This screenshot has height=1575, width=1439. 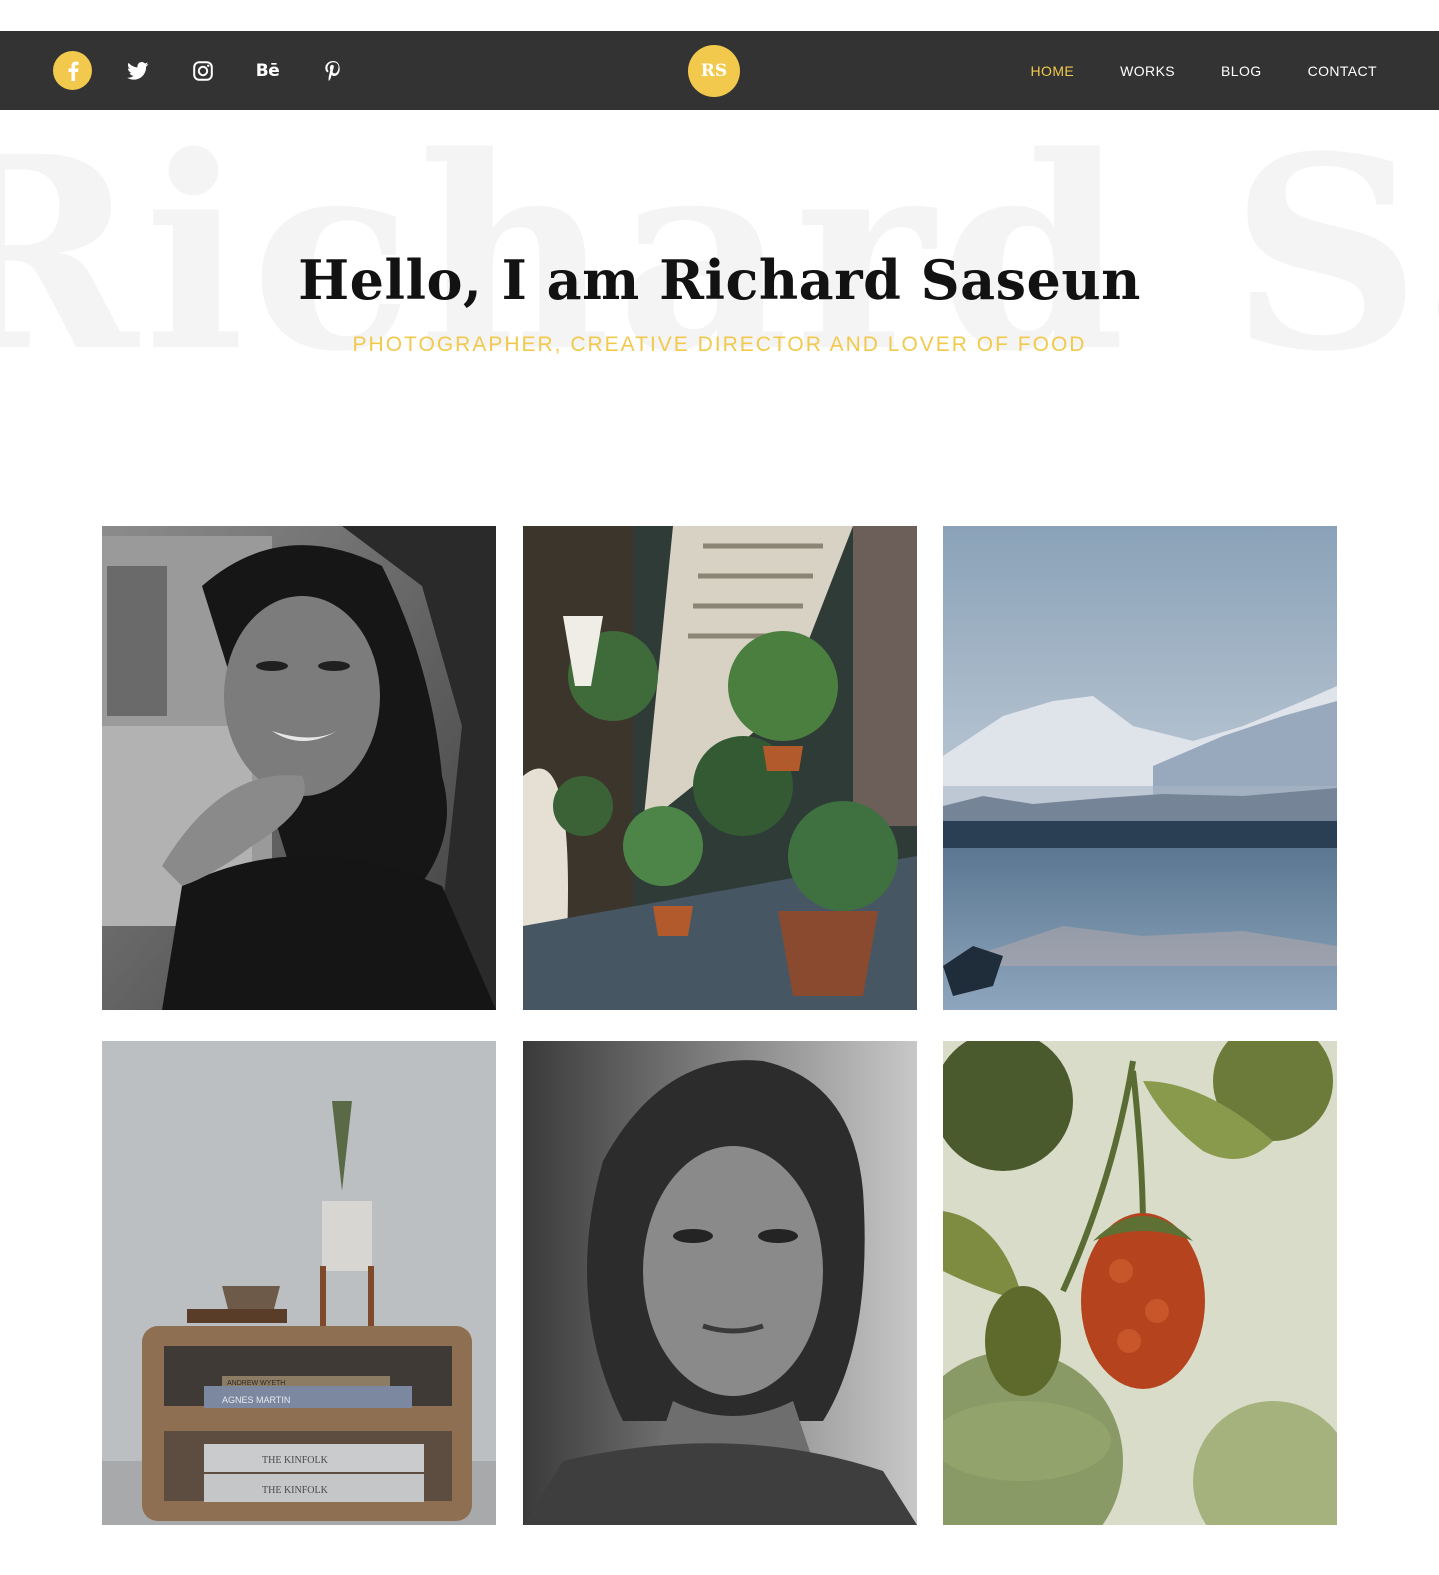 I want to click on site-logo: RS, so click(x=714, y=71).